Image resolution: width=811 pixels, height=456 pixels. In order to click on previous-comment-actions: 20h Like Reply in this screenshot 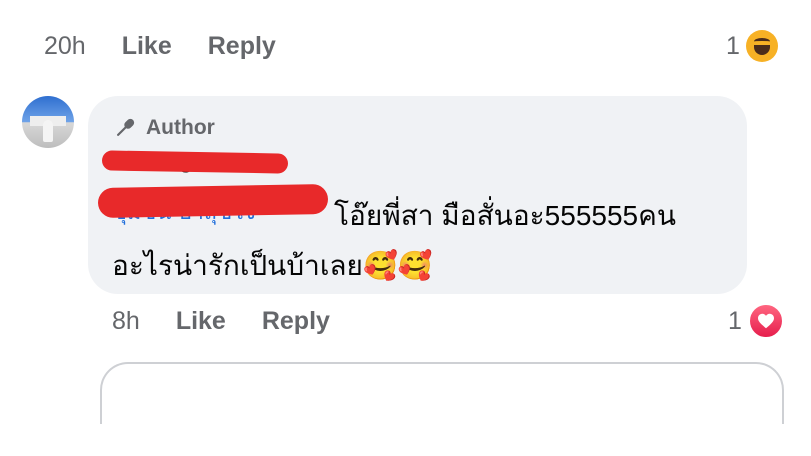, I will do `click(160, 46)`.